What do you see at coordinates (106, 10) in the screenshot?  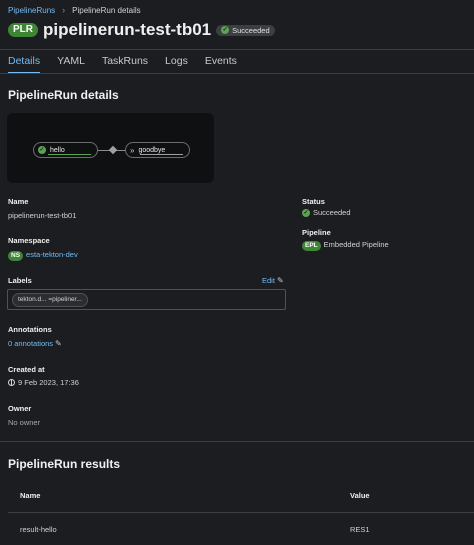 I see `breadcrumb-current: PipelineRun details` at bounding box center [106, 10].